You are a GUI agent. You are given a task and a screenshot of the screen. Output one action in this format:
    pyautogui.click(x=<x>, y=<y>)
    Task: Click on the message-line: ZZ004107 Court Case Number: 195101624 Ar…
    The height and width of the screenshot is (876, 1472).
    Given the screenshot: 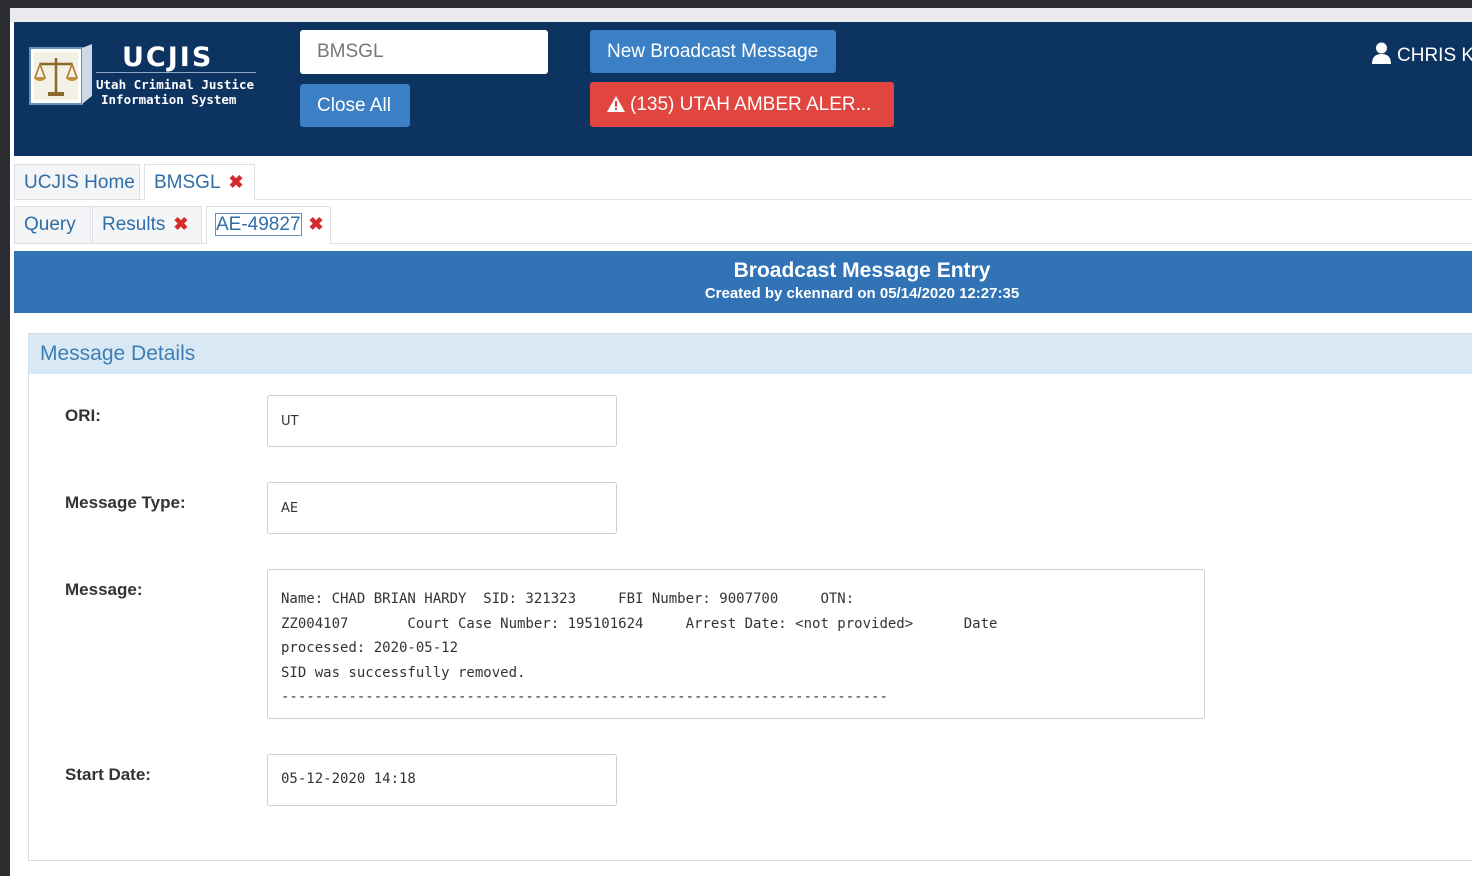 What is the action you would take?
    pyautogui.click(x=639, y=623)
    